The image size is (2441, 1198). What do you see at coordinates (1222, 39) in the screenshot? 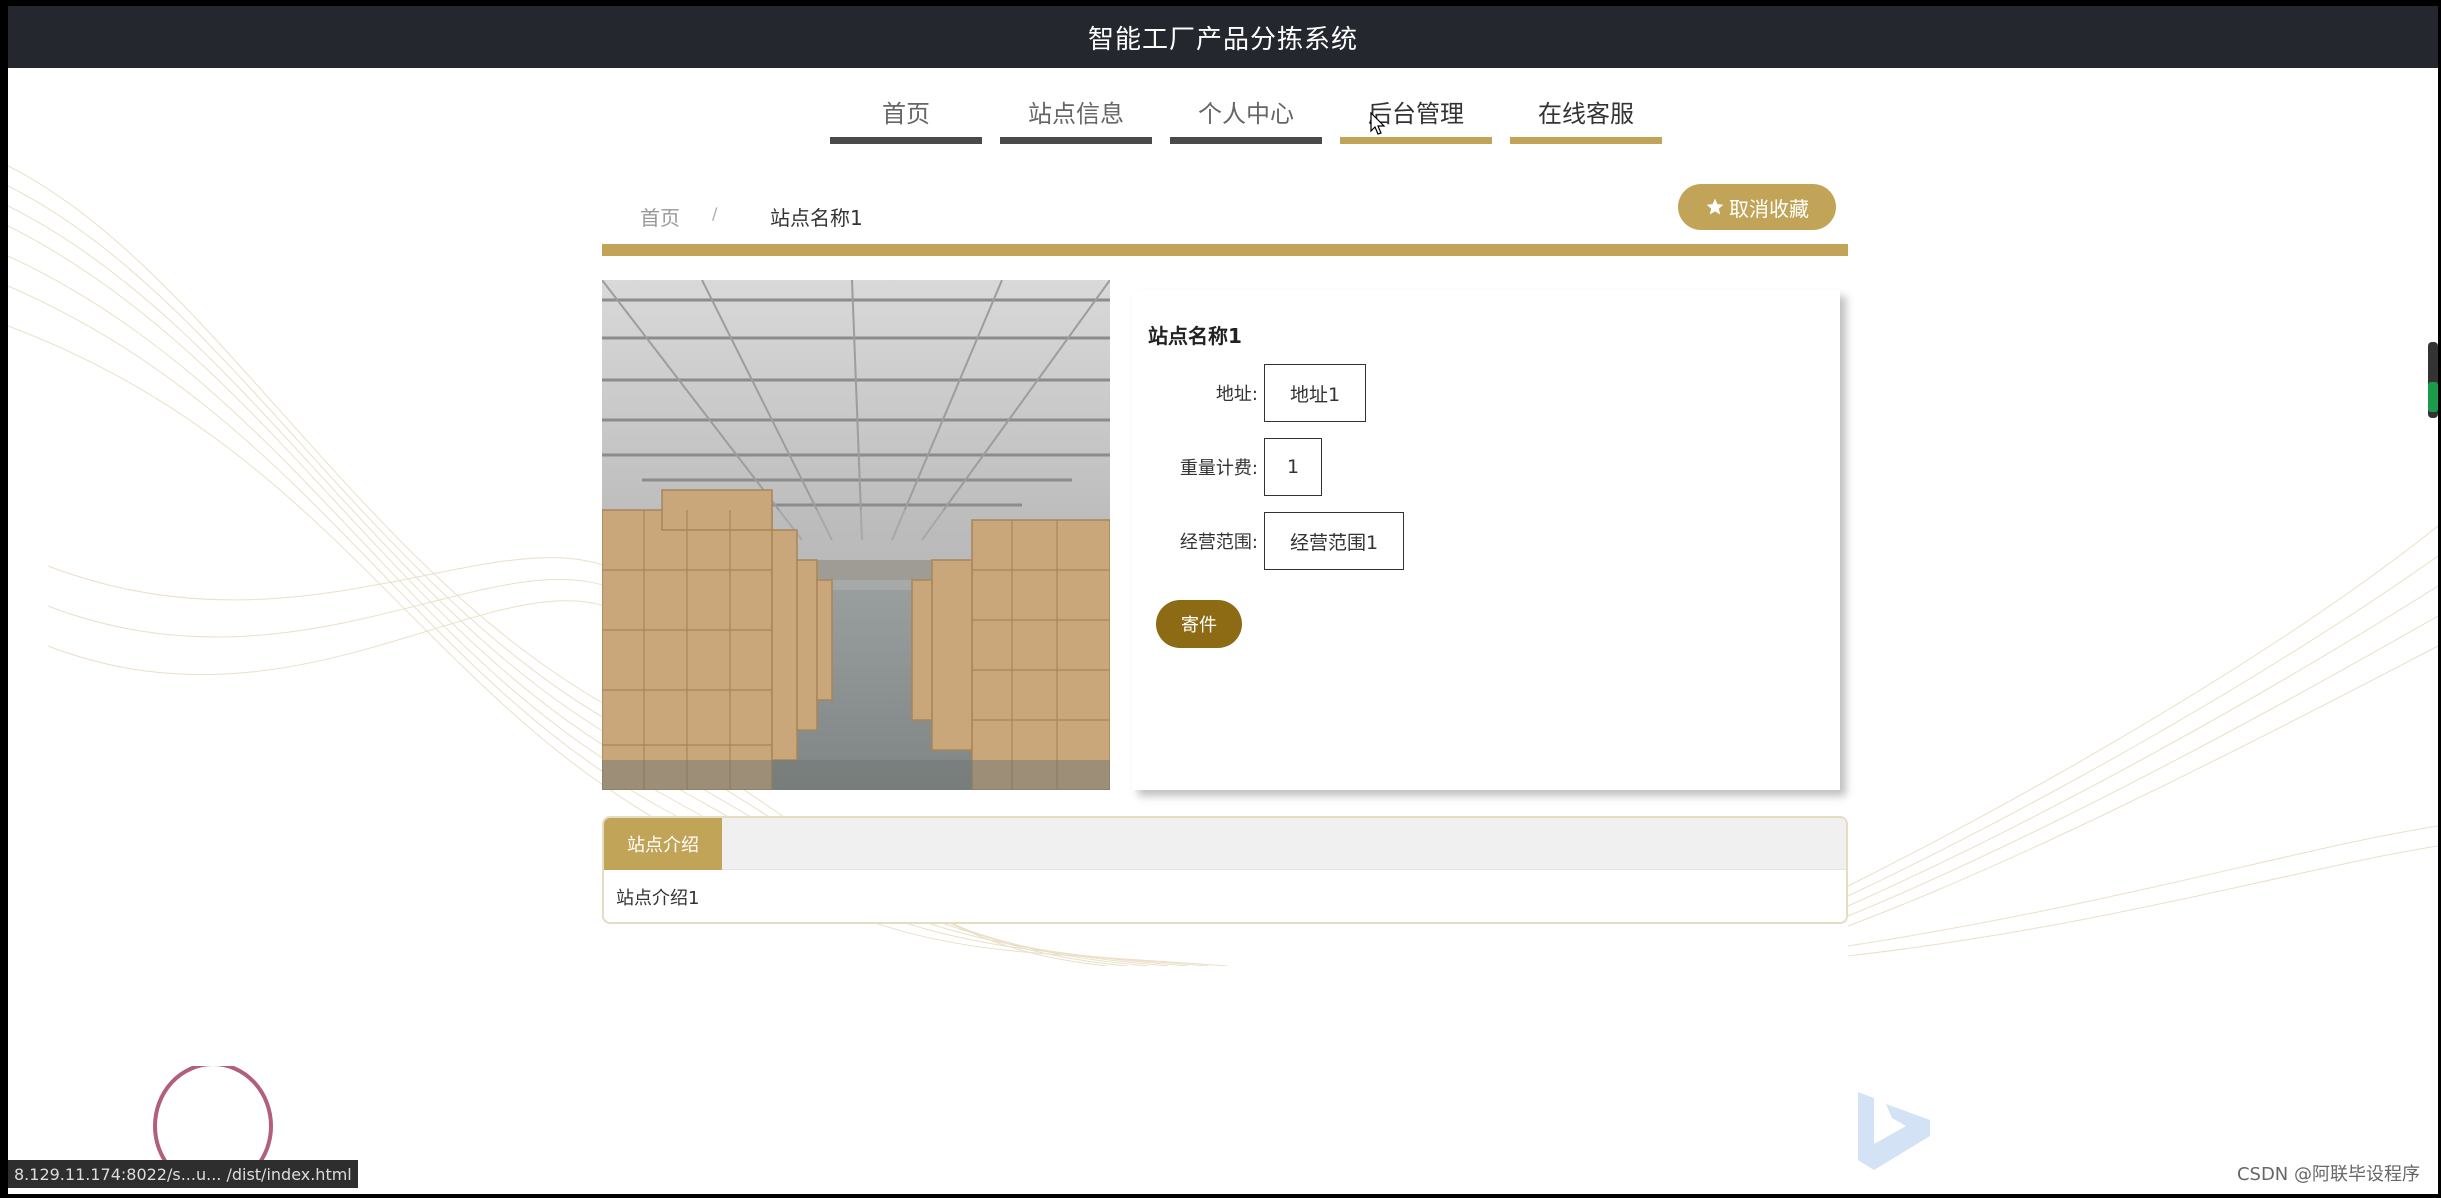
I see `app-title: 智能工厂产品分拣系统` at bounding box center [1222, 39].